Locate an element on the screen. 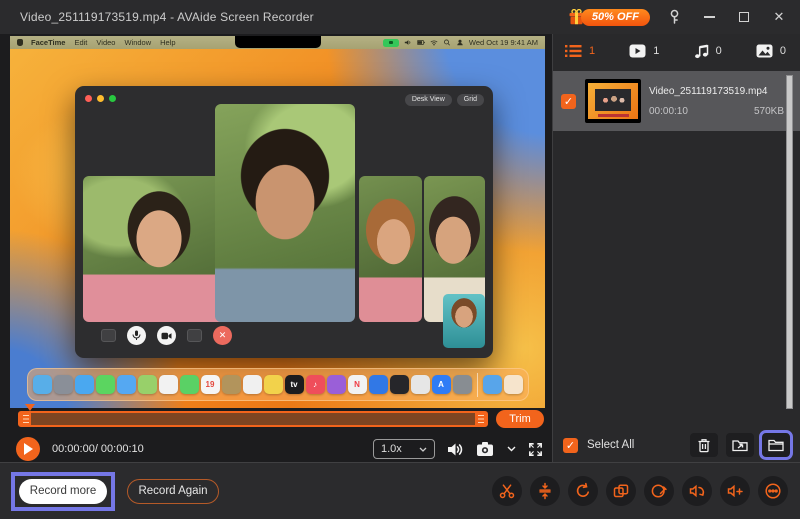 This screenshot has height=519, width=800. more-icon is located at coordinates (773, 491).